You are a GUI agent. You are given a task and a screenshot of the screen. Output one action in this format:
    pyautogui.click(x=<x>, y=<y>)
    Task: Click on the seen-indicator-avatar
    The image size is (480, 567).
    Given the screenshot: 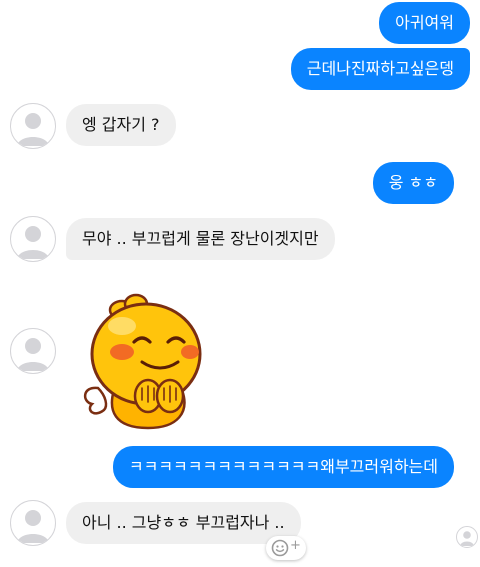 What is the action you would take?
    pyautogui.click(x=467, y=537)
    